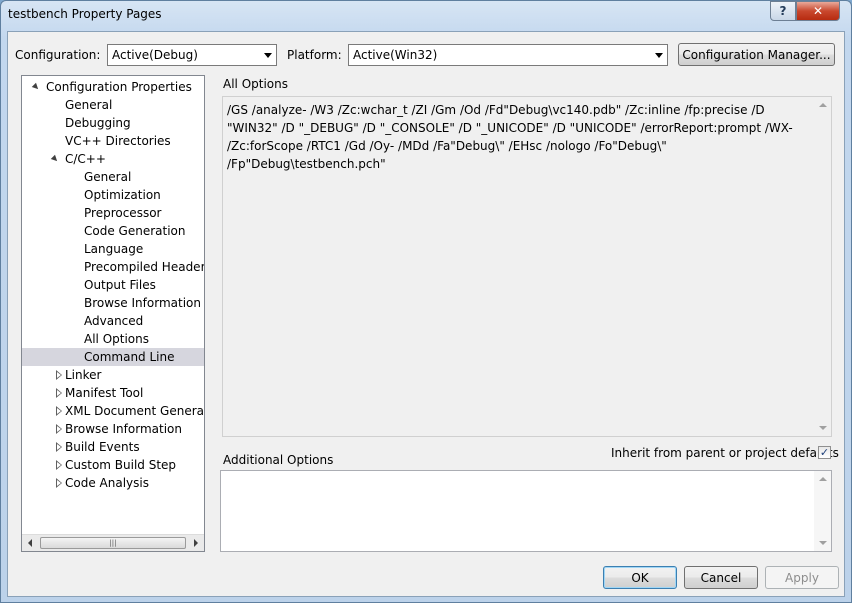  I want to click on tree-item-label: Manifest Tool, so click(104, 393).